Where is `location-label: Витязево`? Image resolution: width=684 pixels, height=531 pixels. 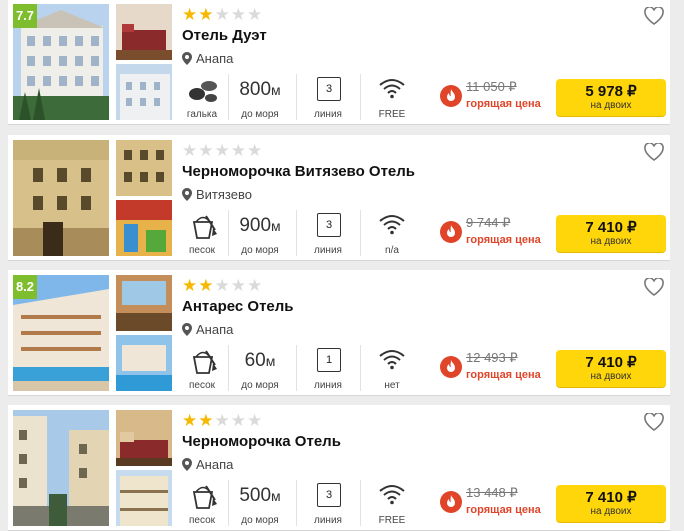
location-label: Витязево is located at coordinates (224, 194).